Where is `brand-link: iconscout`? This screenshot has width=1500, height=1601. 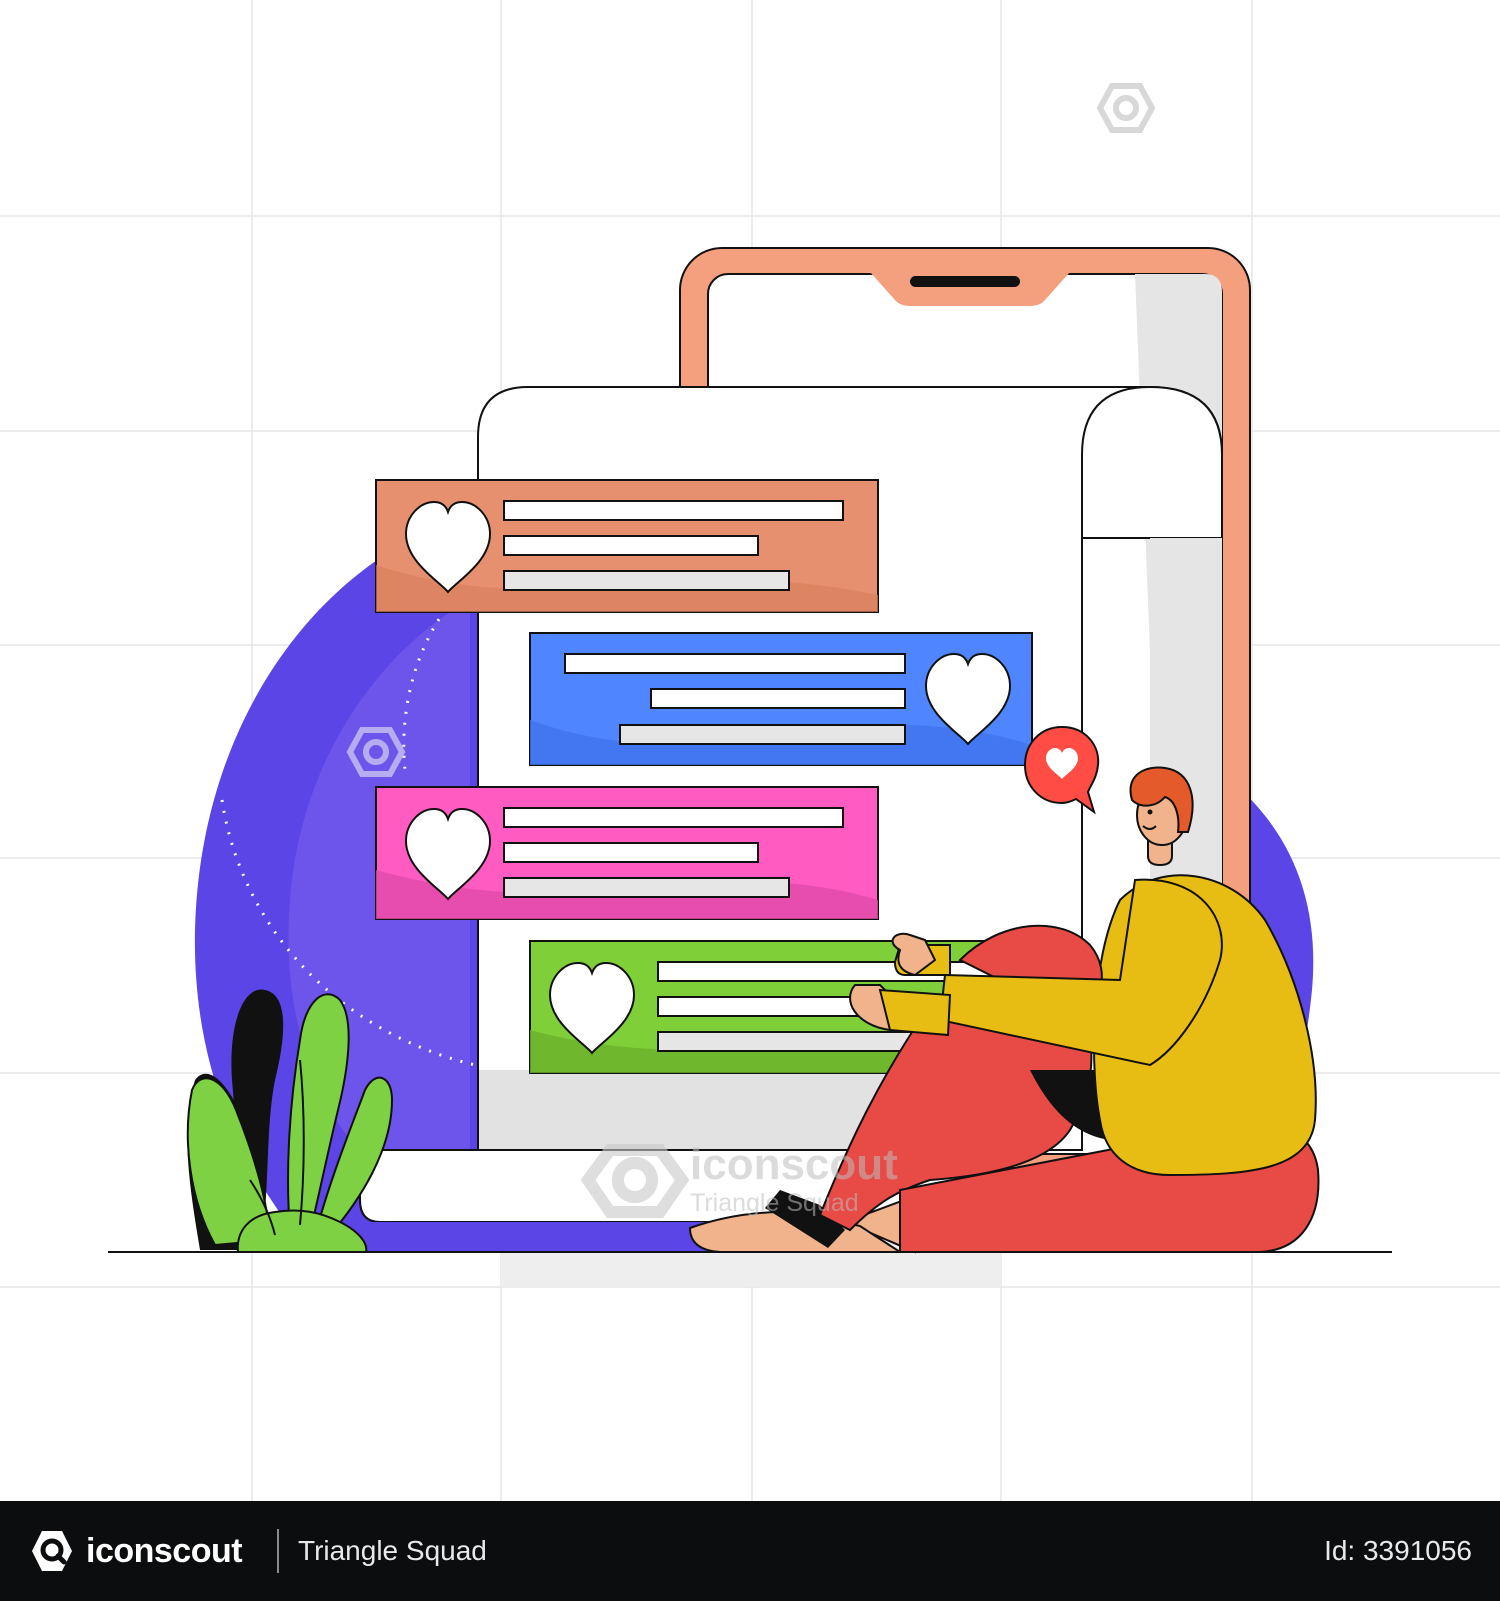 brand-link: iconscout is located at coordinates (135, 1551).